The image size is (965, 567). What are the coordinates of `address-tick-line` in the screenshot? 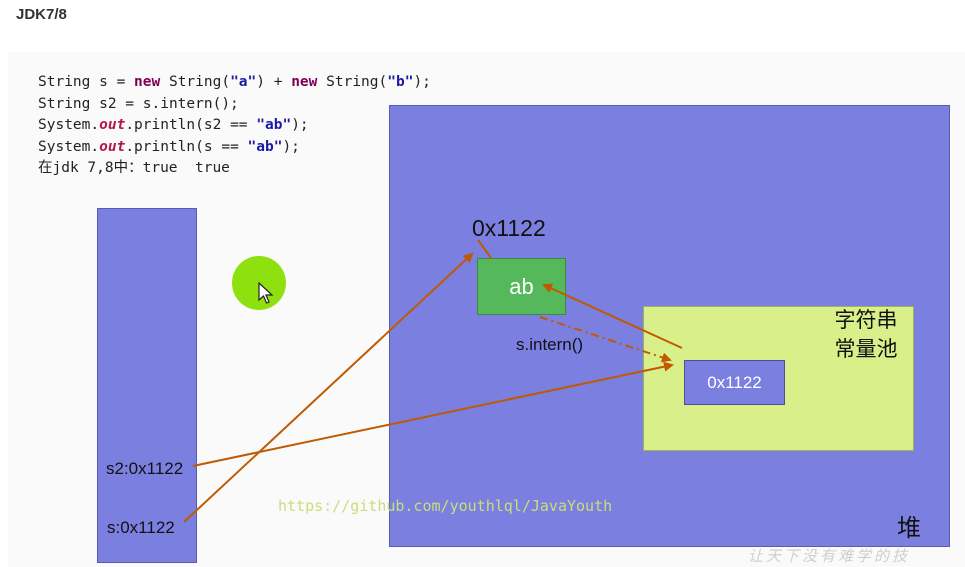 It's located at (484, 249).